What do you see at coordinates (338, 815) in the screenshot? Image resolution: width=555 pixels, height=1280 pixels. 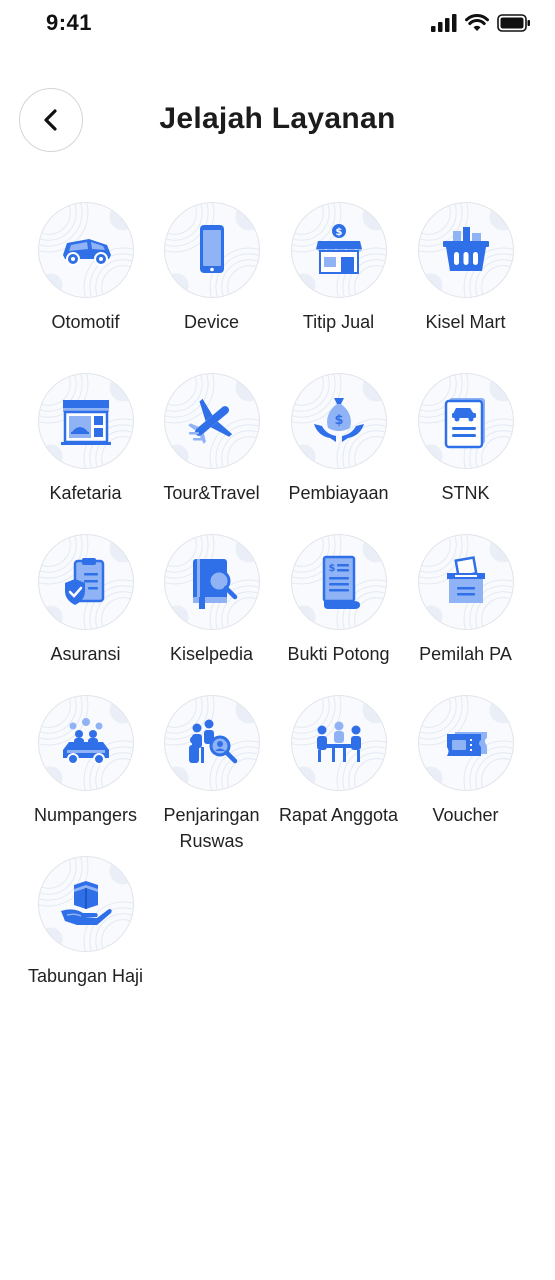 I see `service-label: Rapat Anggota` at bounding box center [338, 815].